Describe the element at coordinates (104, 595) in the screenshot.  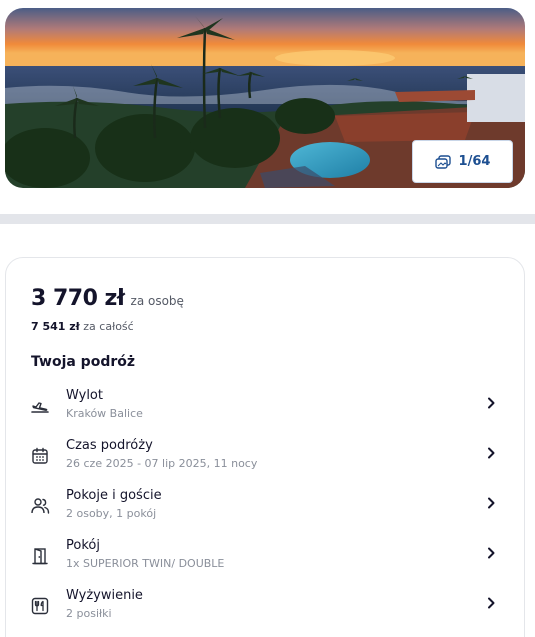
I see `trip-item-label: Wyżywienie` at that location.